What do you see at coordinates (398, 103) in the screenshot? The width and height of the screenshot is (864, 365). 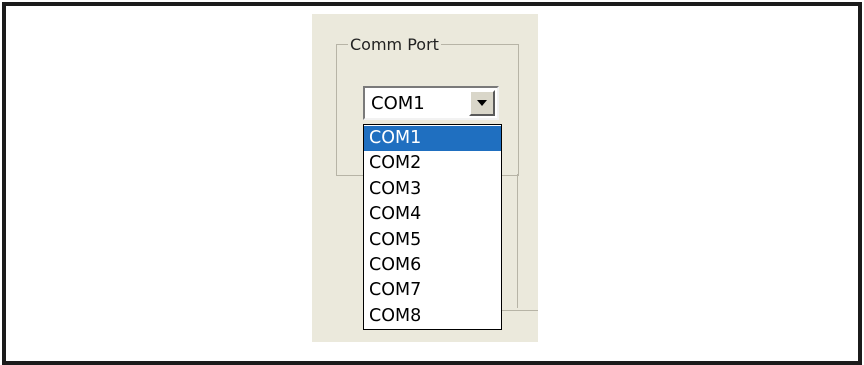 I see `combobox-value: COM1` at bounding box center [398, 103].